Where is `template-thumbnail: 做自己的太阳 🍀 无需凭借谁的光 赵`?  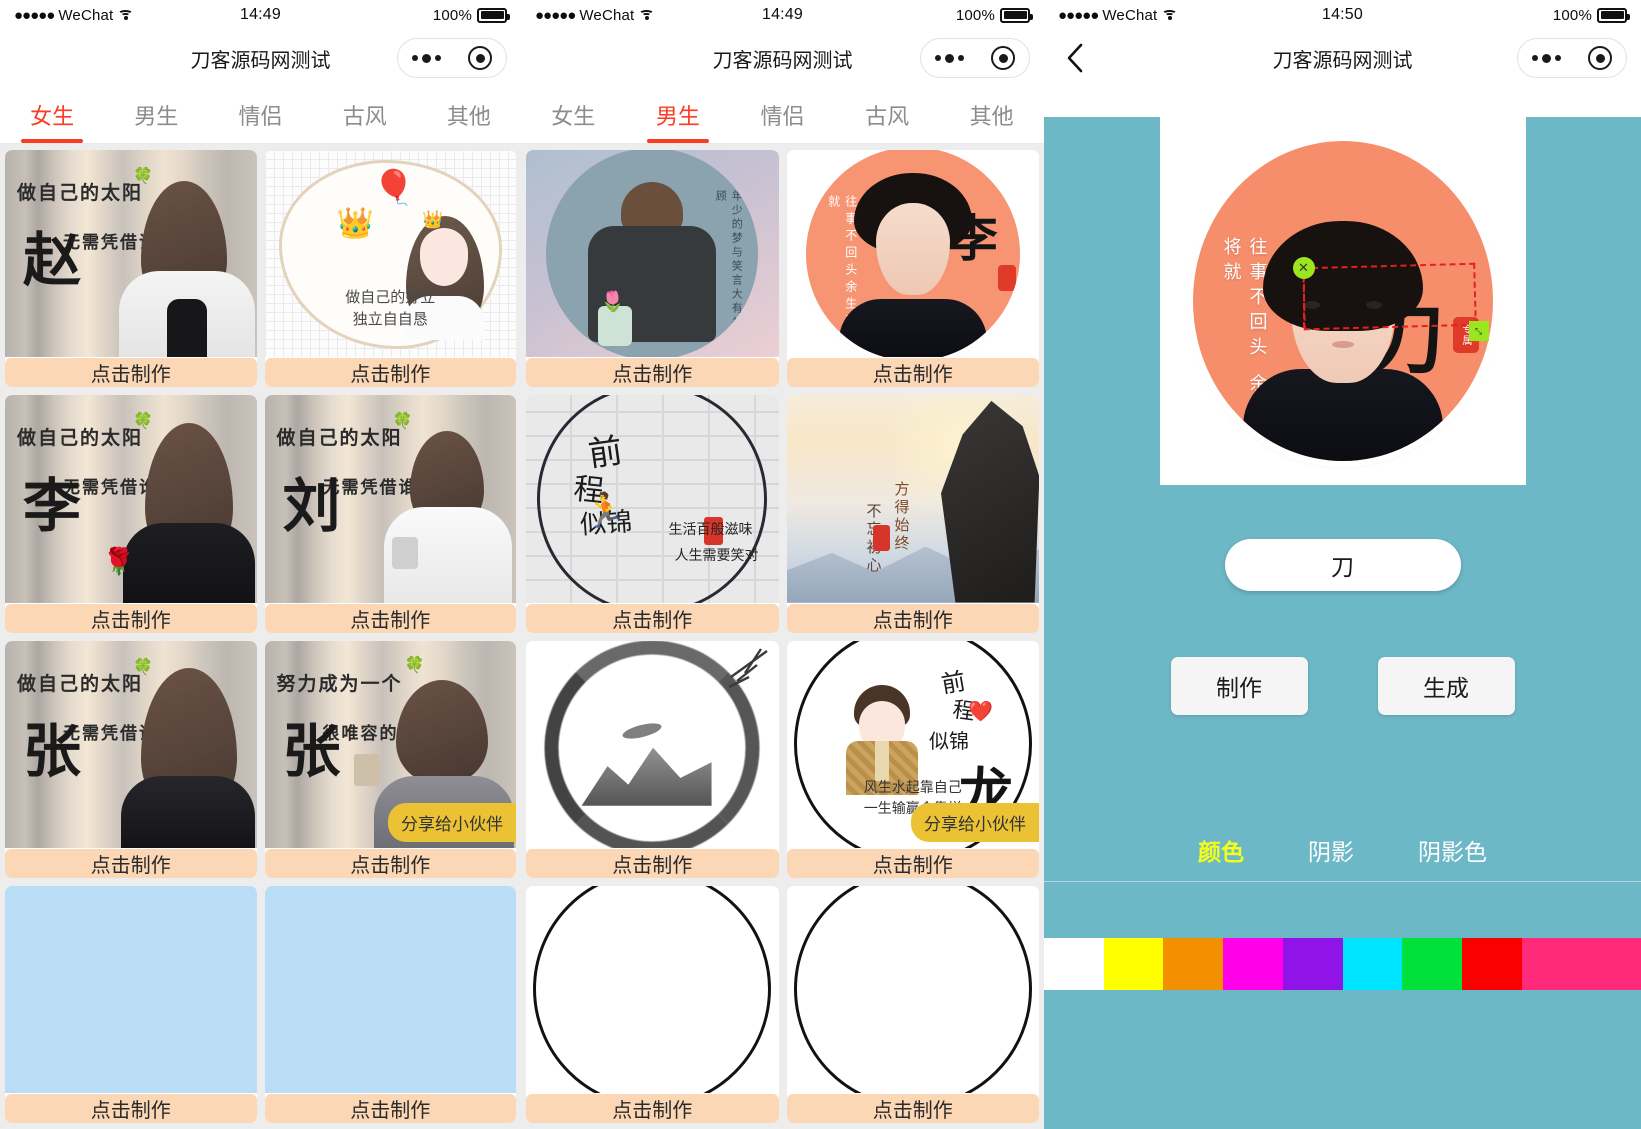
template-thumbnail: 做自己的太阳 🍀 无需凭借谁的光 赵 is located at coordinates (131, 254).